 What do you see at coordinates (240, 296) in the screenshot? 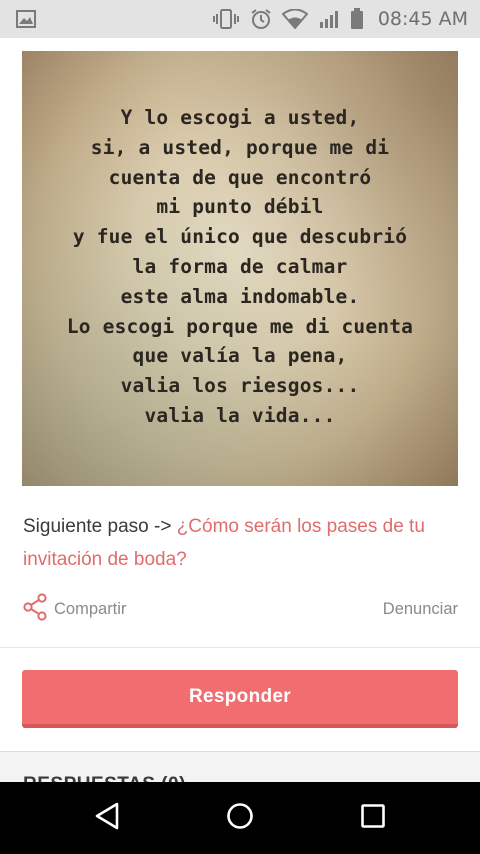
I see `quote-line: este alma indomable.` at bounding box center [240, 296].